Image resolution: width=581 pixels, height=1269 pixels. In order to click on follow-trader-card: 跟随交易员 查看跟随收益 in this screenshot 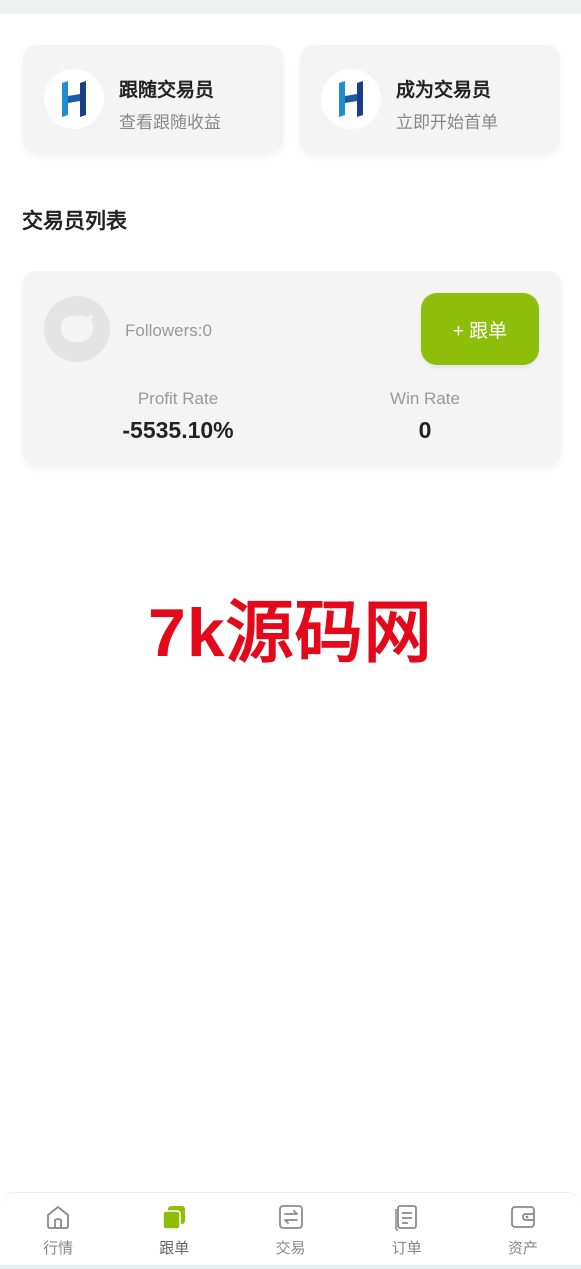, I will do `click(153, 99)`.